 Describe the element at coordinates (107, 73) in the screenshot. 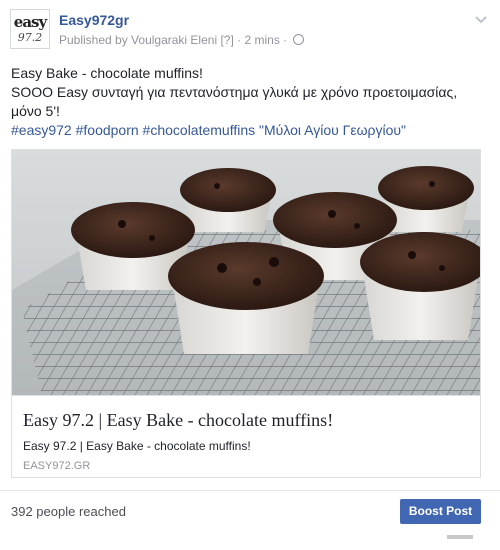

I see `post-text-line1: Easy Bake - chocolate muffins!` at that location.